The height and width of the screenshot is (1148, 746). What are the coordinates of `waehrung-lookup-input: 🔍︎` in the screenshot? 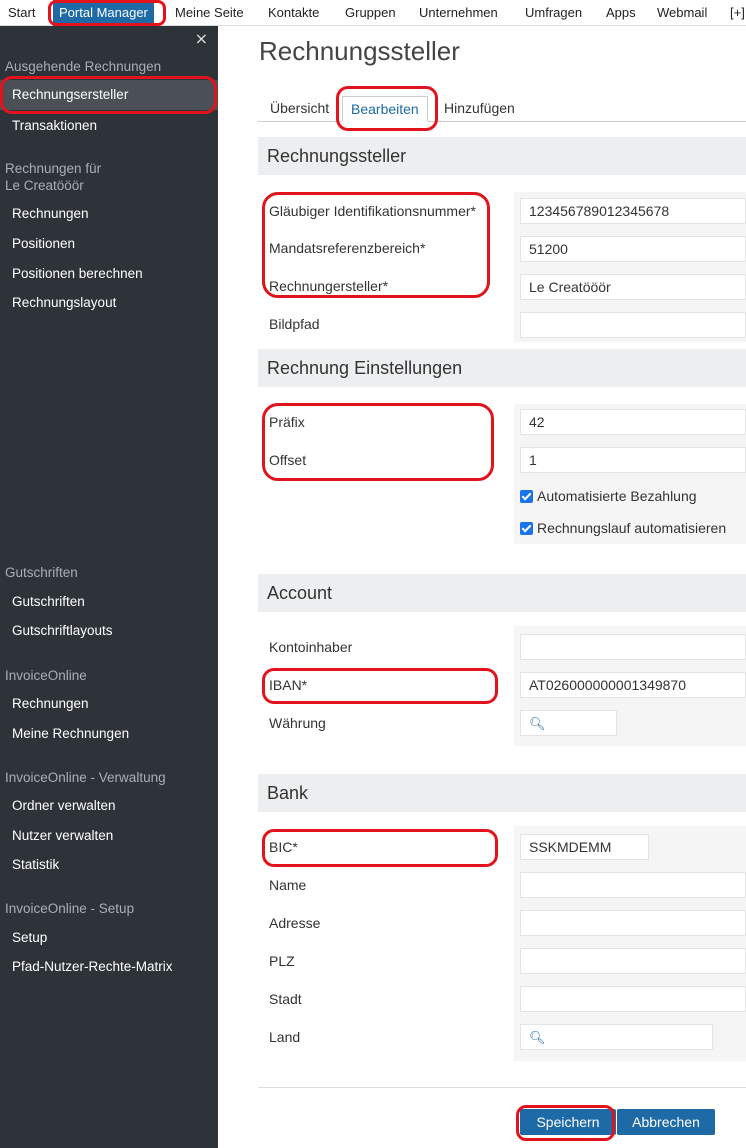 It's located at (568, 723).